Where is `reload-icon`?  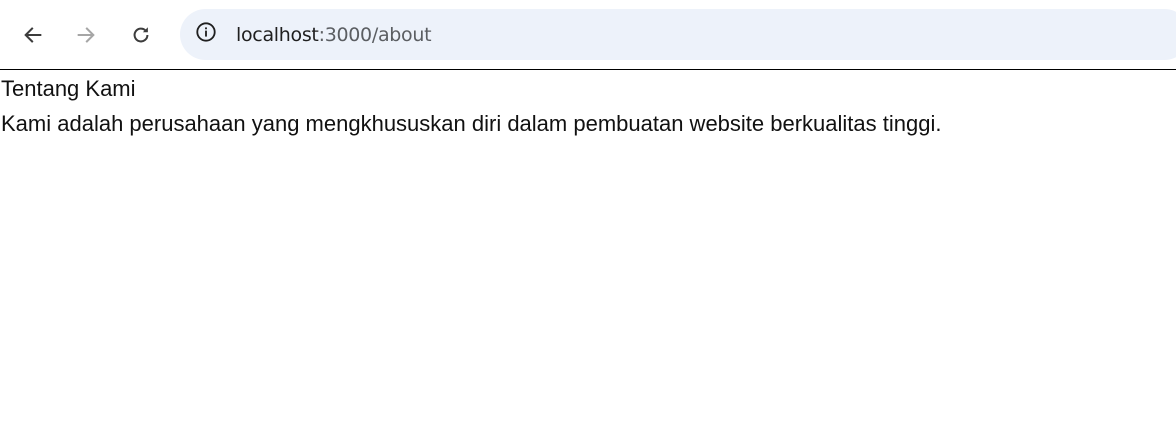
reload-icon is located at coordinates (141, 35).